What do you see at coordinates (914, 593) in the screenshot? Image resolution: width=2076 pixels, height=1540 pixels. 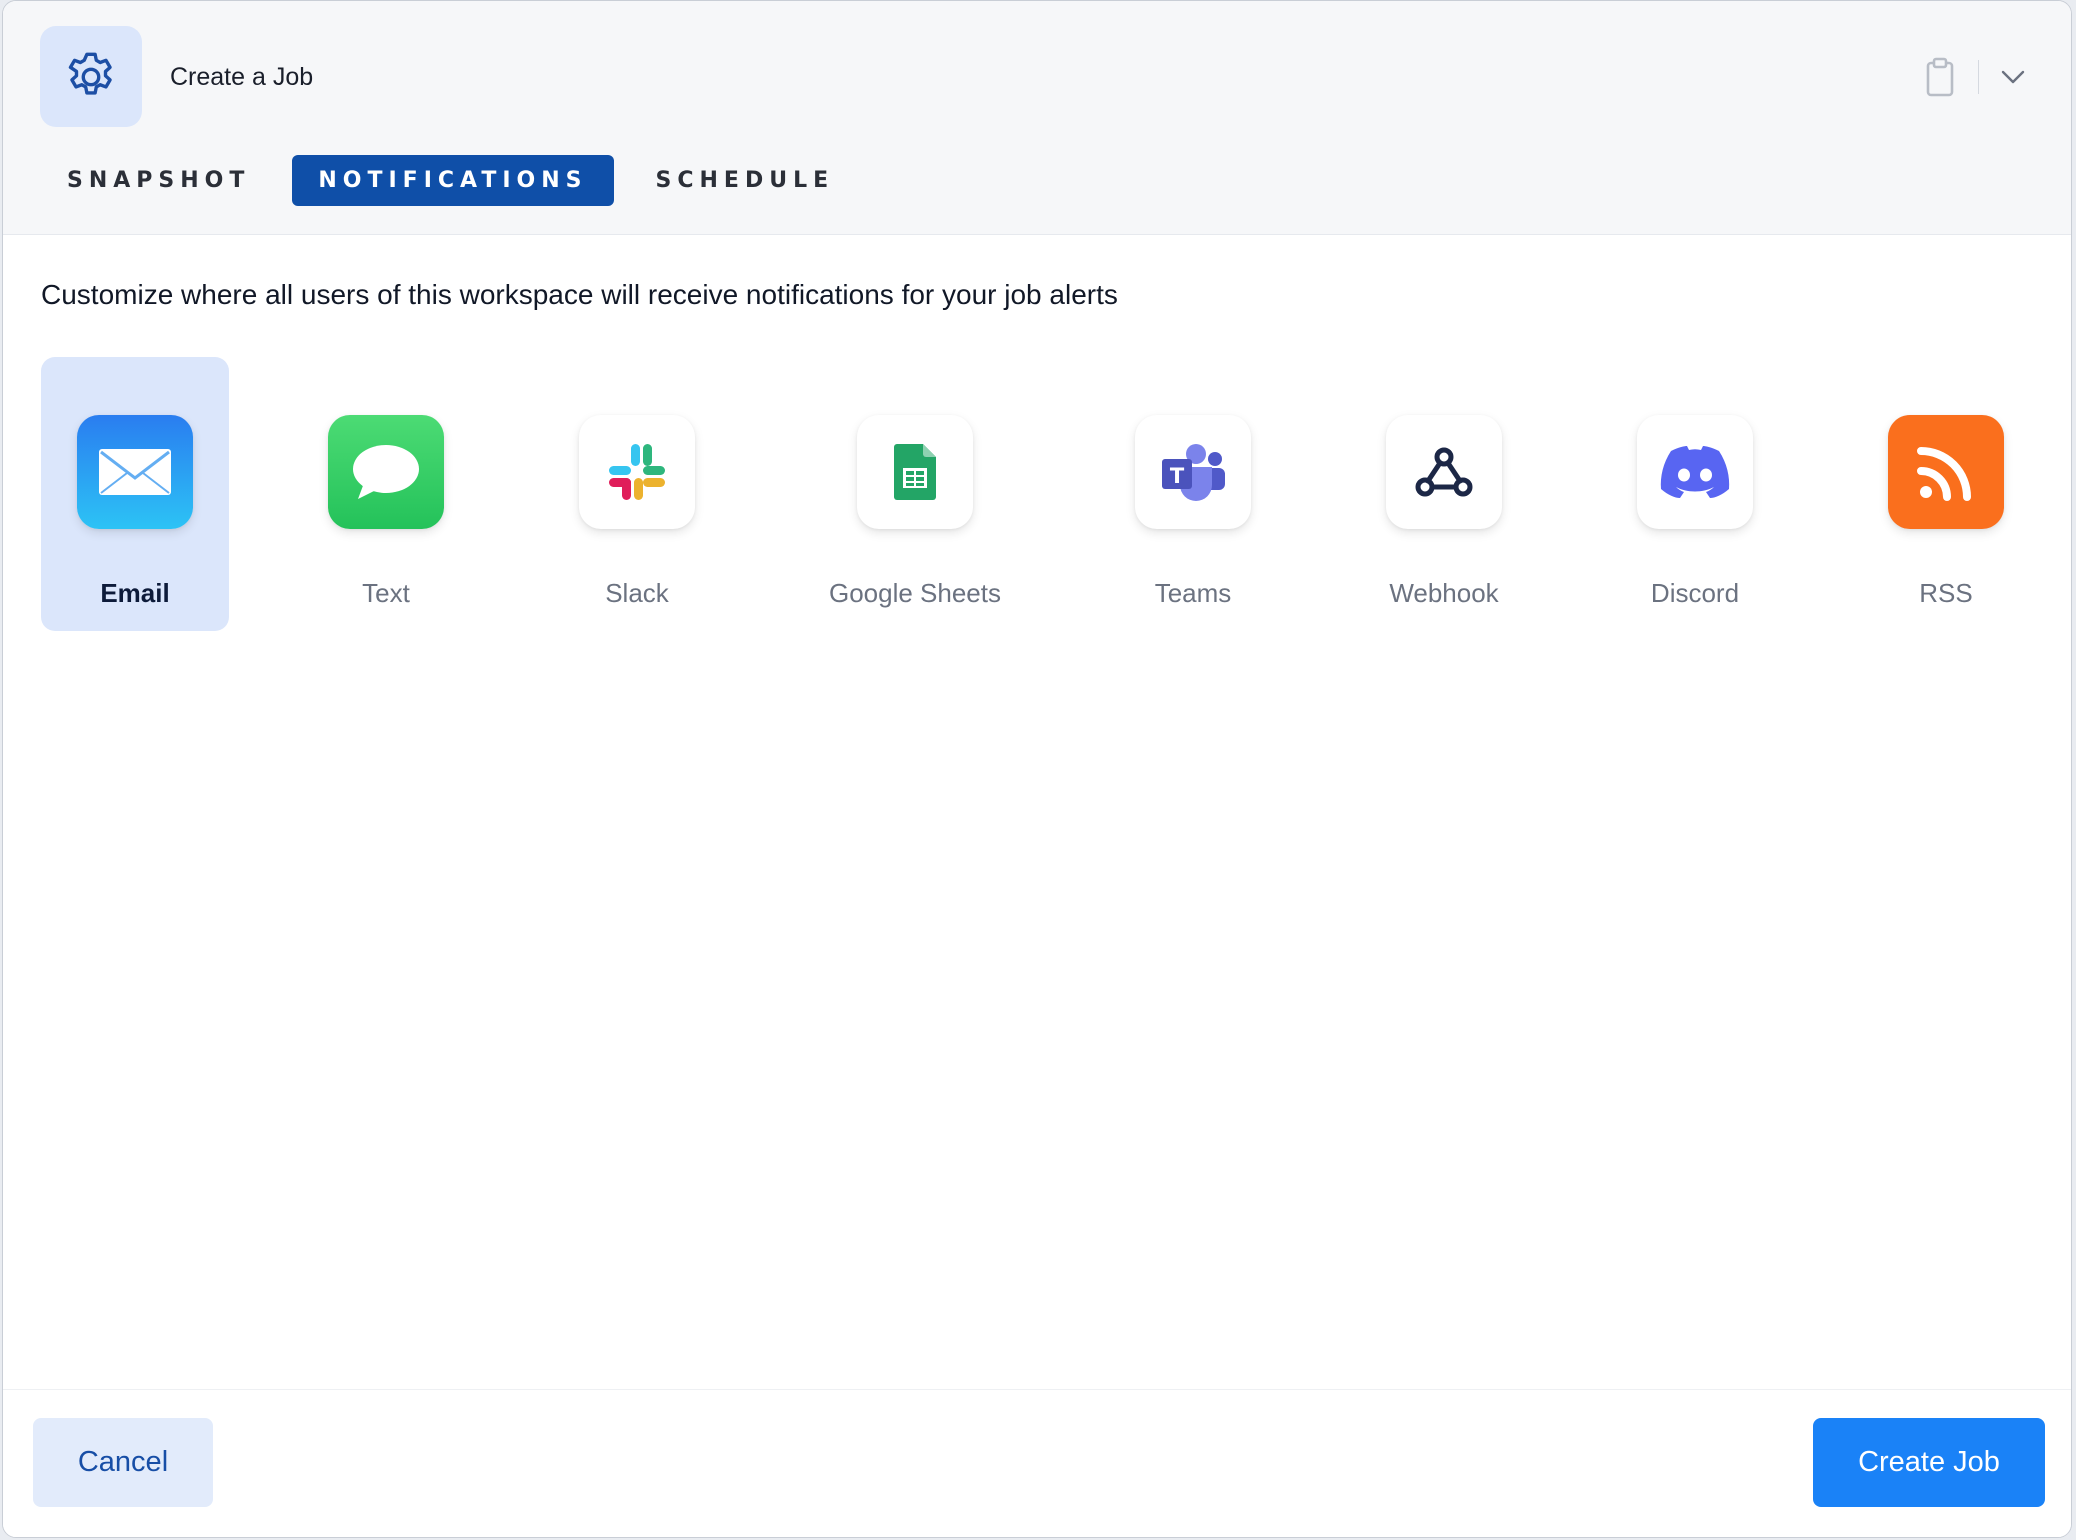 I see `channel-label: Google Sheets` at bounding box center [914, 593].